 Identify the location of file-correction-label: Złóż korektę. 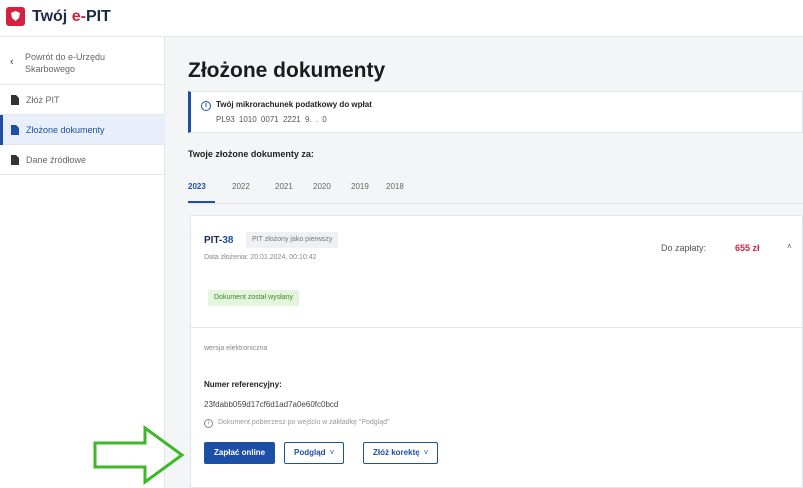
(396, 452).